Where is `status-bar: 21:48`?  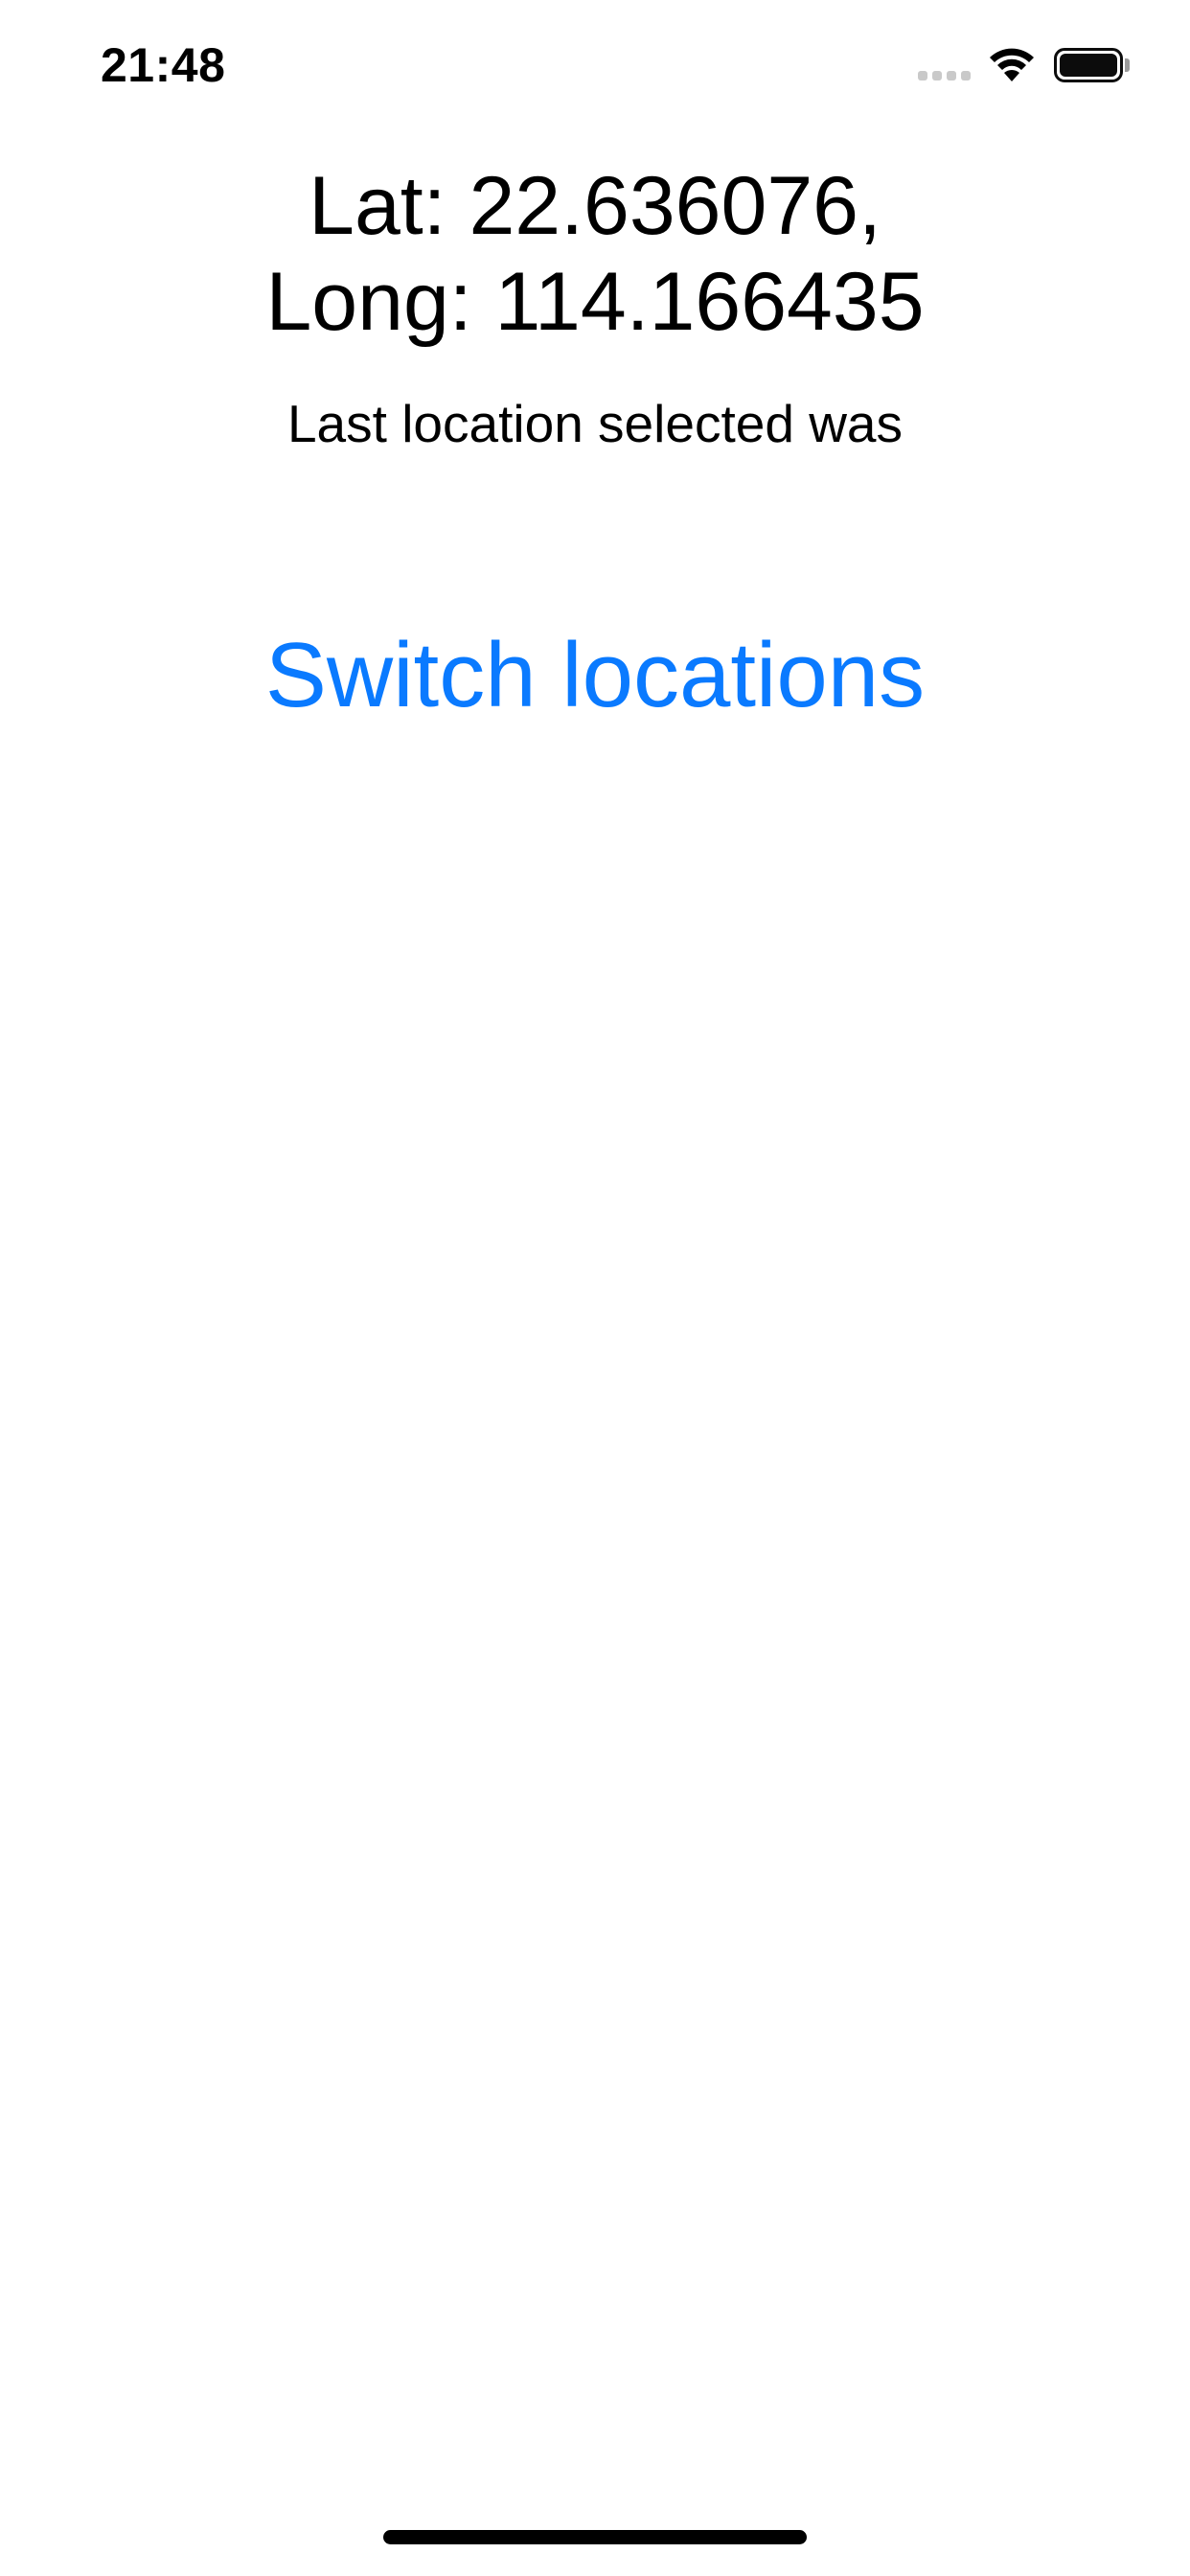
status-bar: 21:48 is located at coordinates (595, 63).